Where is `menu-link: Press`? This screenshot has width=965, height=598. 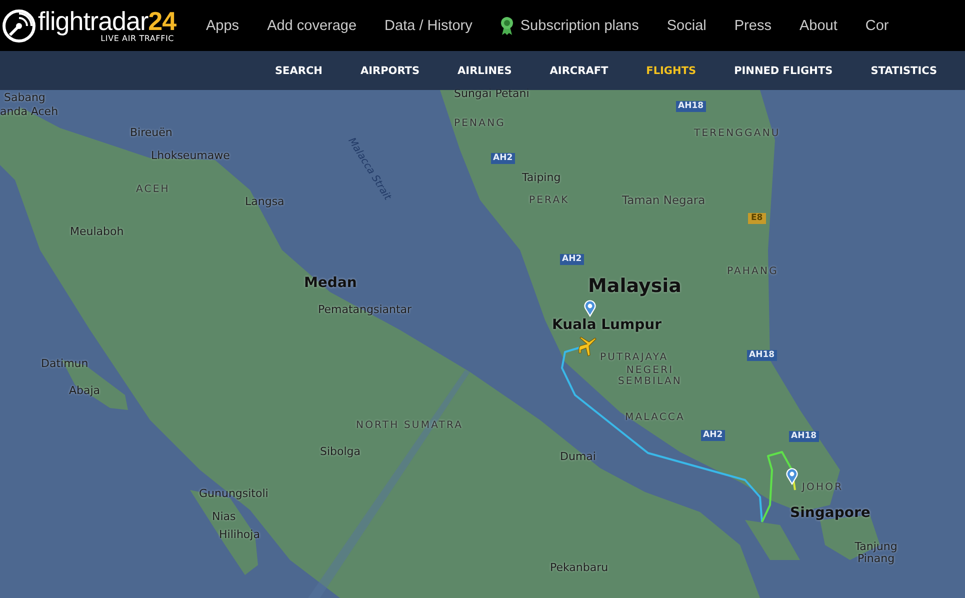
menu-link: Press is located at coordinates (753, 25).